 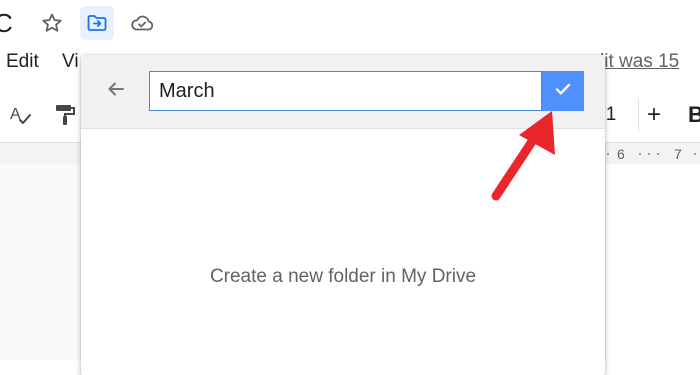 What do you see at coordinates (678, 154) in the screenshot?
I see `ruler-mark-7: 7` at bounding box center [678, 154].